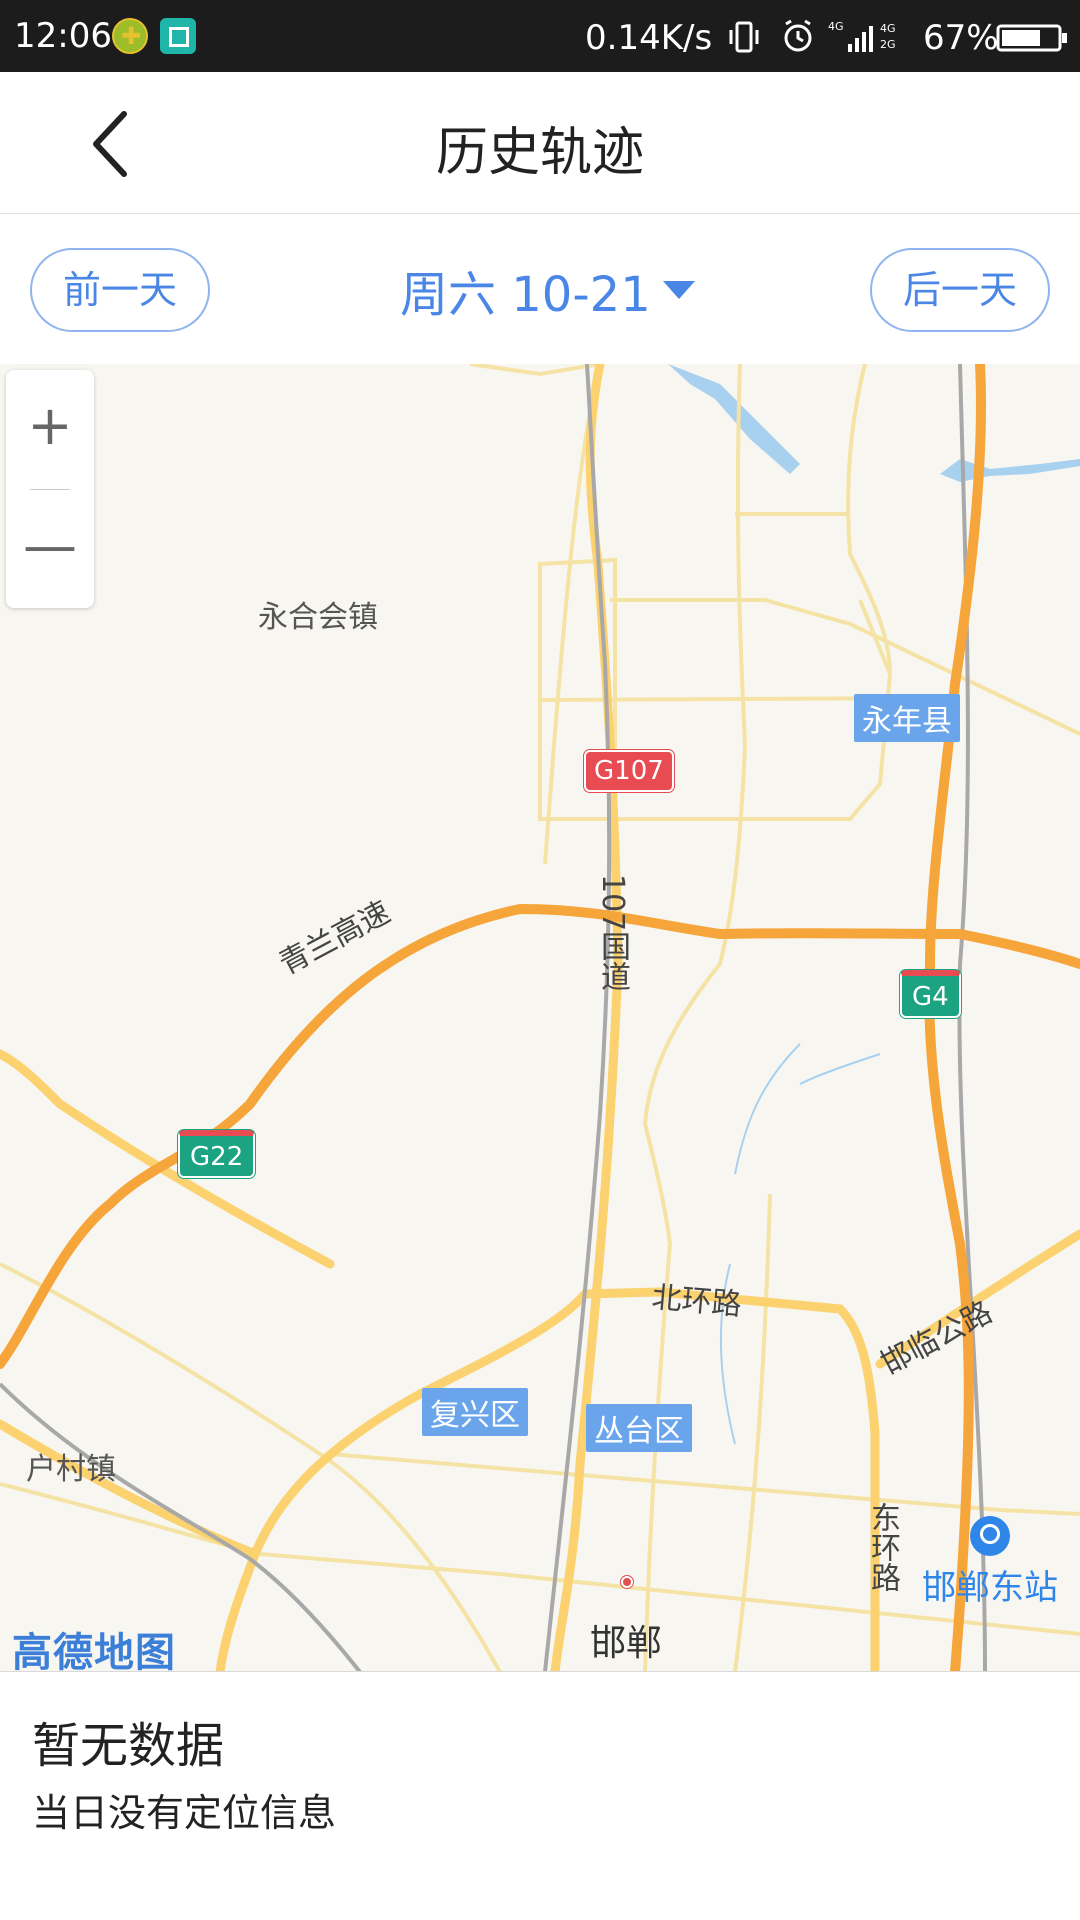 The height and width of the screenshot is (1920, 1080). I want to click on zoom-control: + —, so click(50, 489).